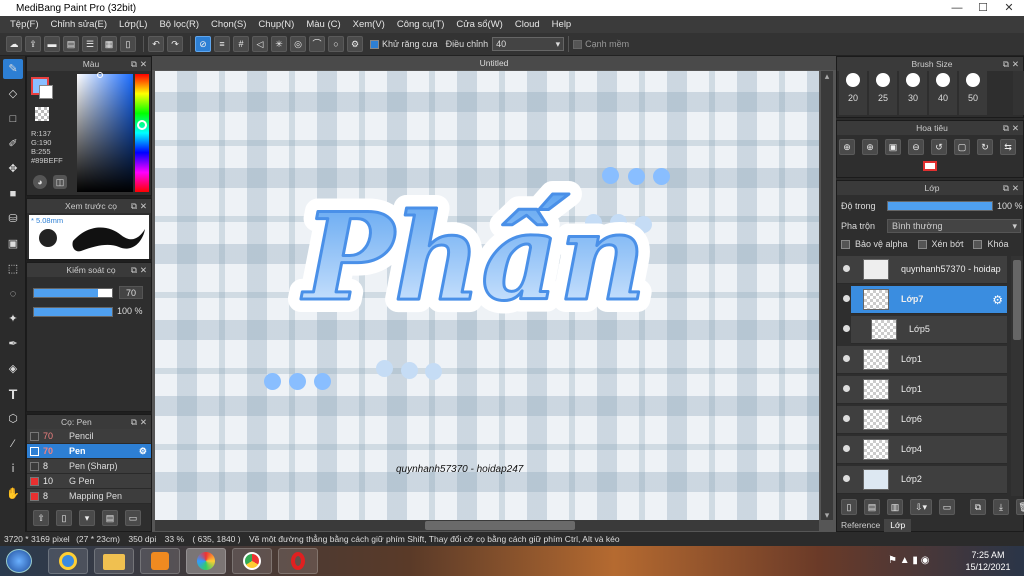 The height and width of the screenshot is (576, 1024). Describe the element at coordinates (943, 93) in the screenshot. I see `size-preset: 40` at that location.